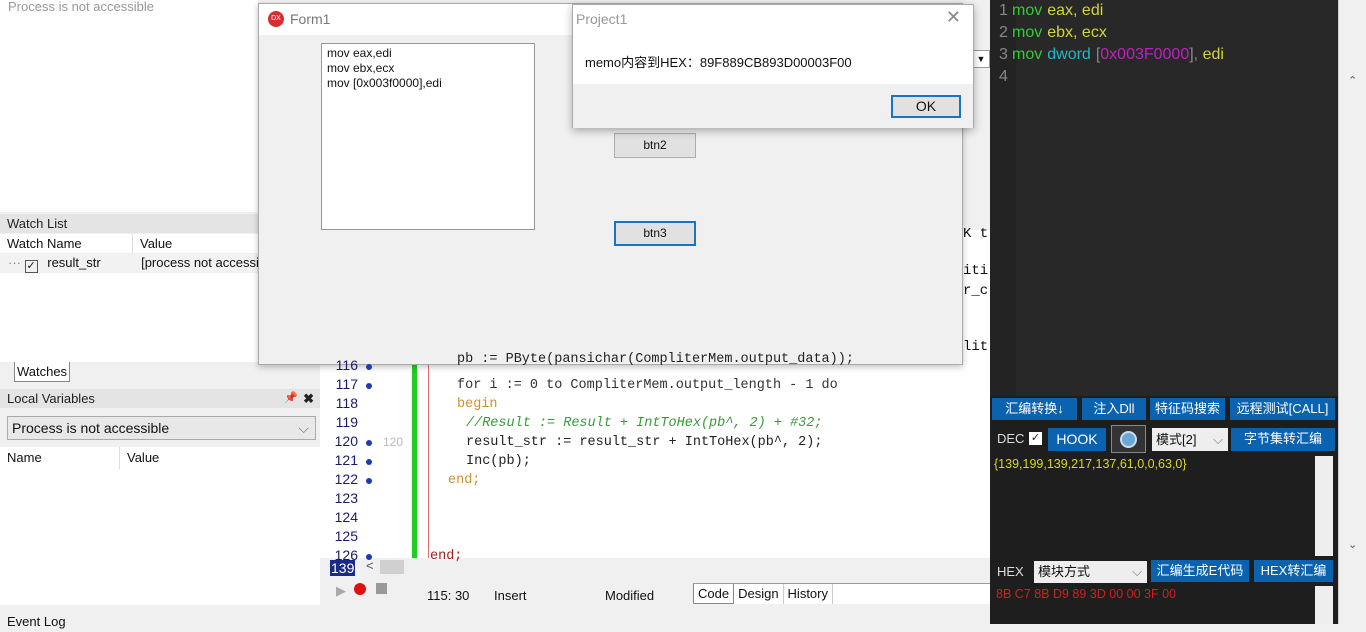 Image resolution: width=1366 pixels, height=632 pixels. What do you see at coordinates (1034, 409) in the screenshot?
I see `asm-convert-button: 汇编转换↓` at bounding box center [1034, 409].